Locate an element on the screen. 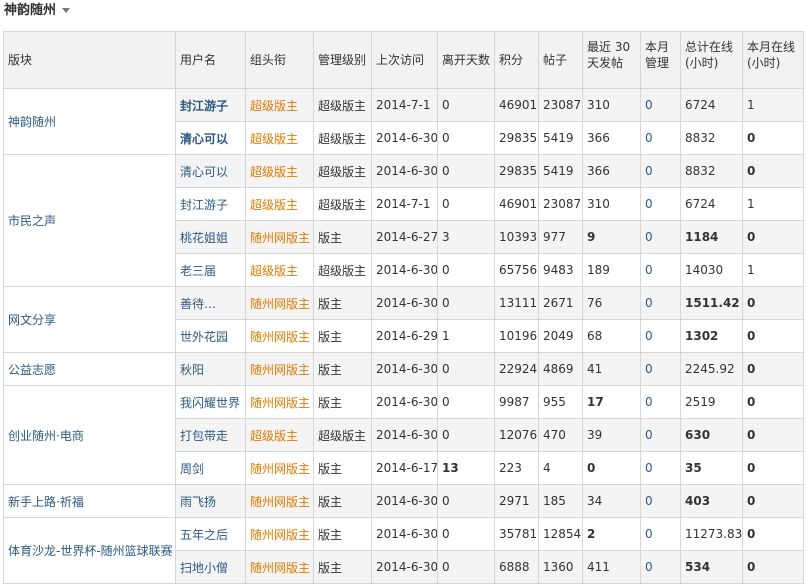 The height and width of the screenshot is (584, 812). credits-value: 12076 is located at coordinates (516, 435).